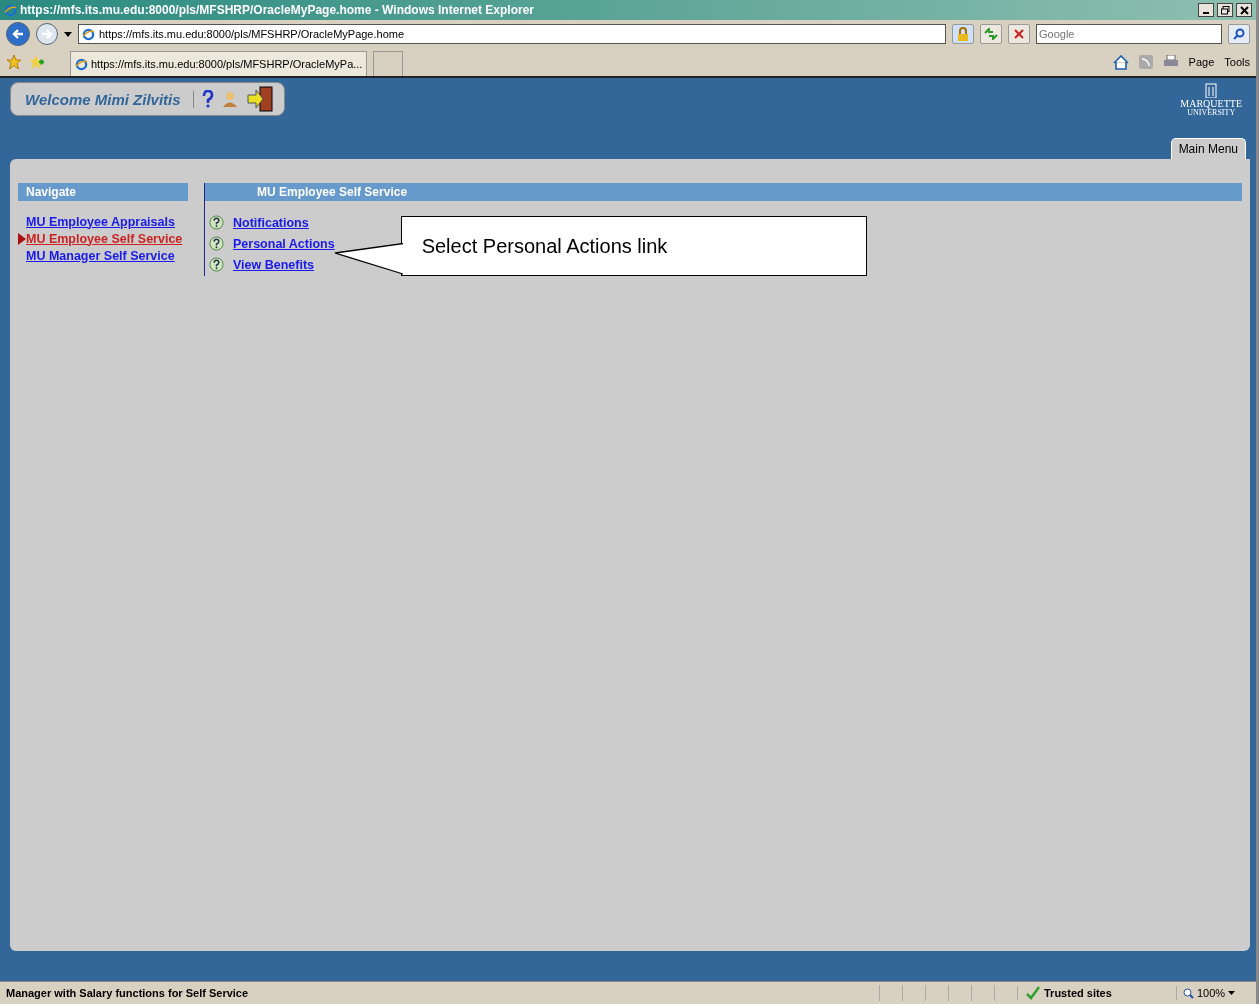 This screenshot has width=1259, height=1004. Describe the element at coordinates (271, 222) in the screenshot. I see `service-link: Notifications` at that location.